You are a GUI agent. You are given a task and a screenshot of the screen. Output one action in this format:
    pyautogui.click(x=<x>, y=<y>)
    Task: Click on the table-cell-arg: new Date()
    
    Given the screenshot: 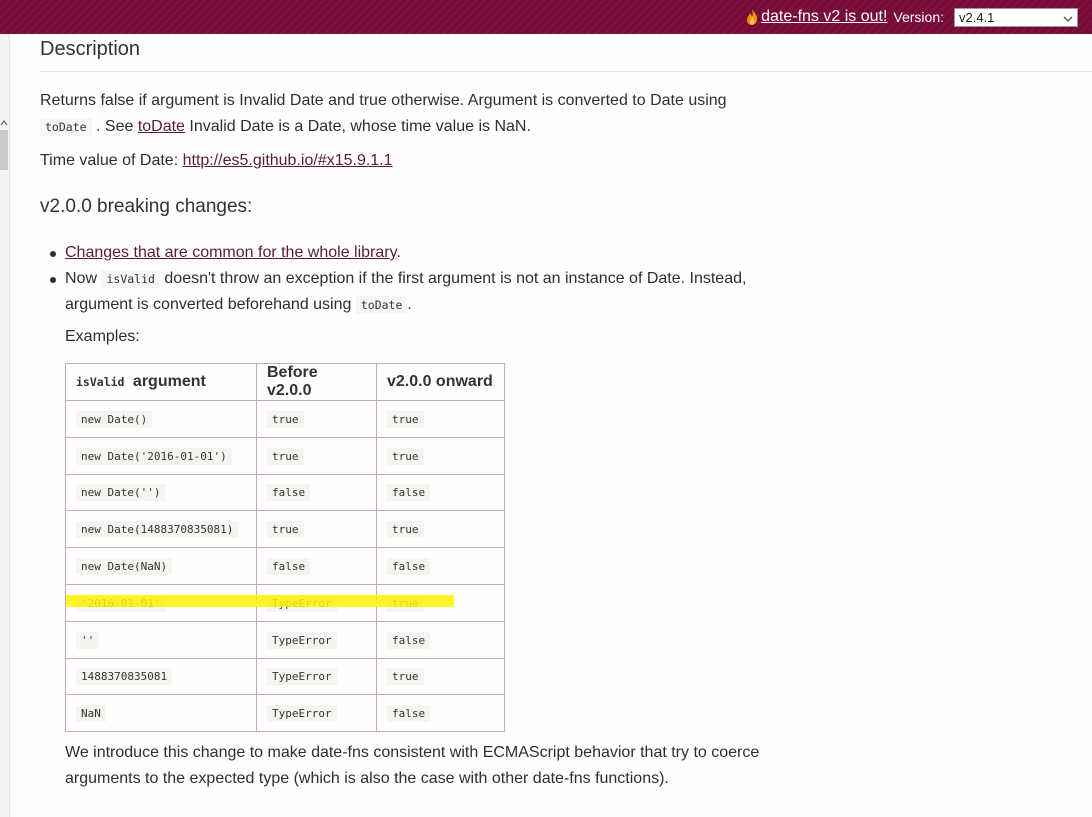 What is the action you would take?
    pyautogui.click(x=161, y=419)
    